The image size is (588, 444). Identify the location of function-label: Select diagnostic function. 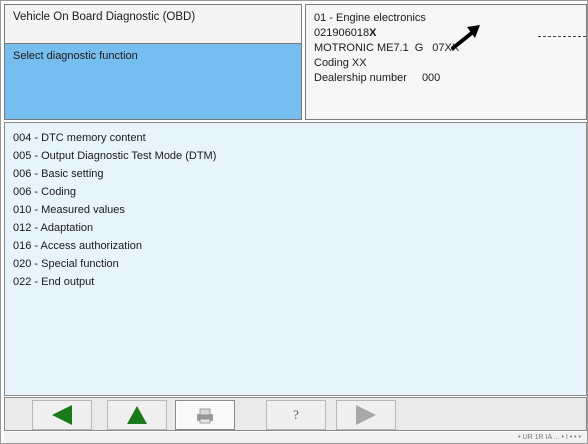
(153, 81).